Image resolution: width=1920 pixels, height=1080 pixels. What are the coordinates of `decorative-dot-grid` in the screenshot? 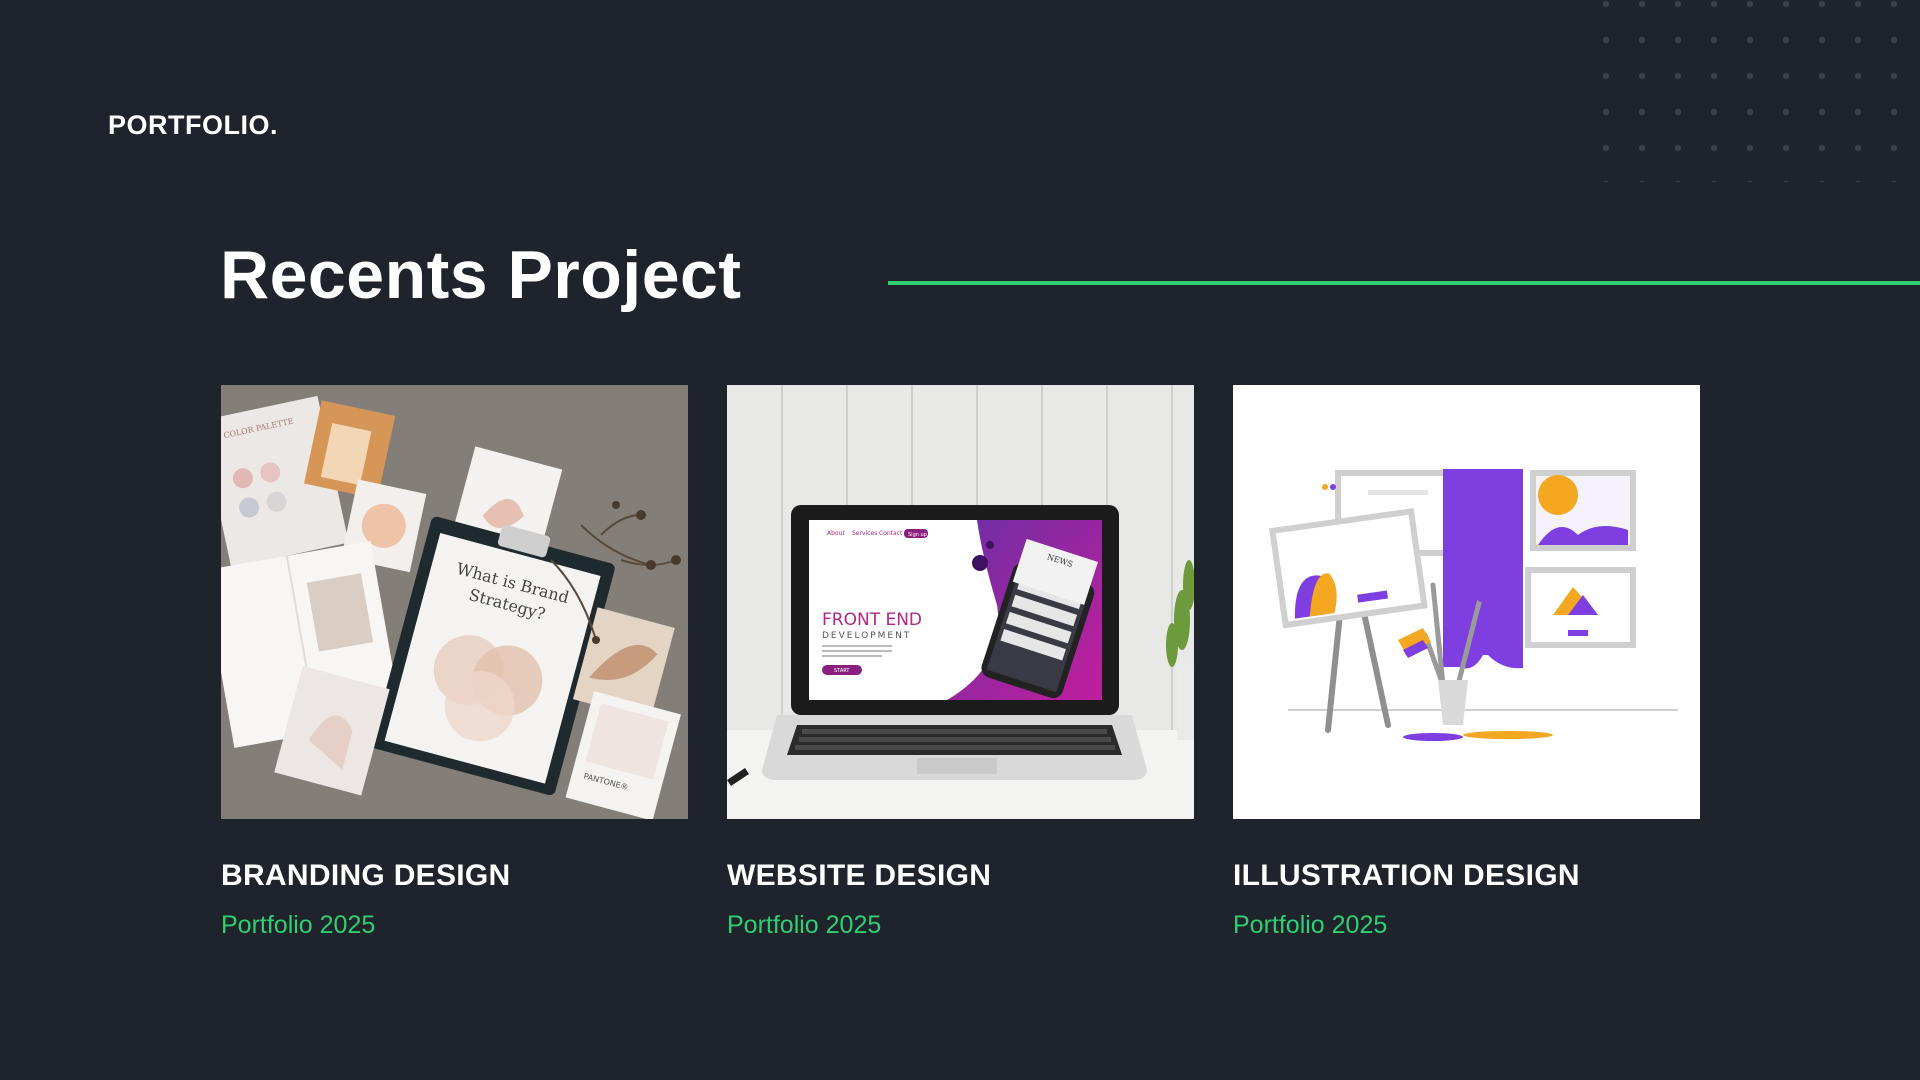 It's located at (1752, 91).